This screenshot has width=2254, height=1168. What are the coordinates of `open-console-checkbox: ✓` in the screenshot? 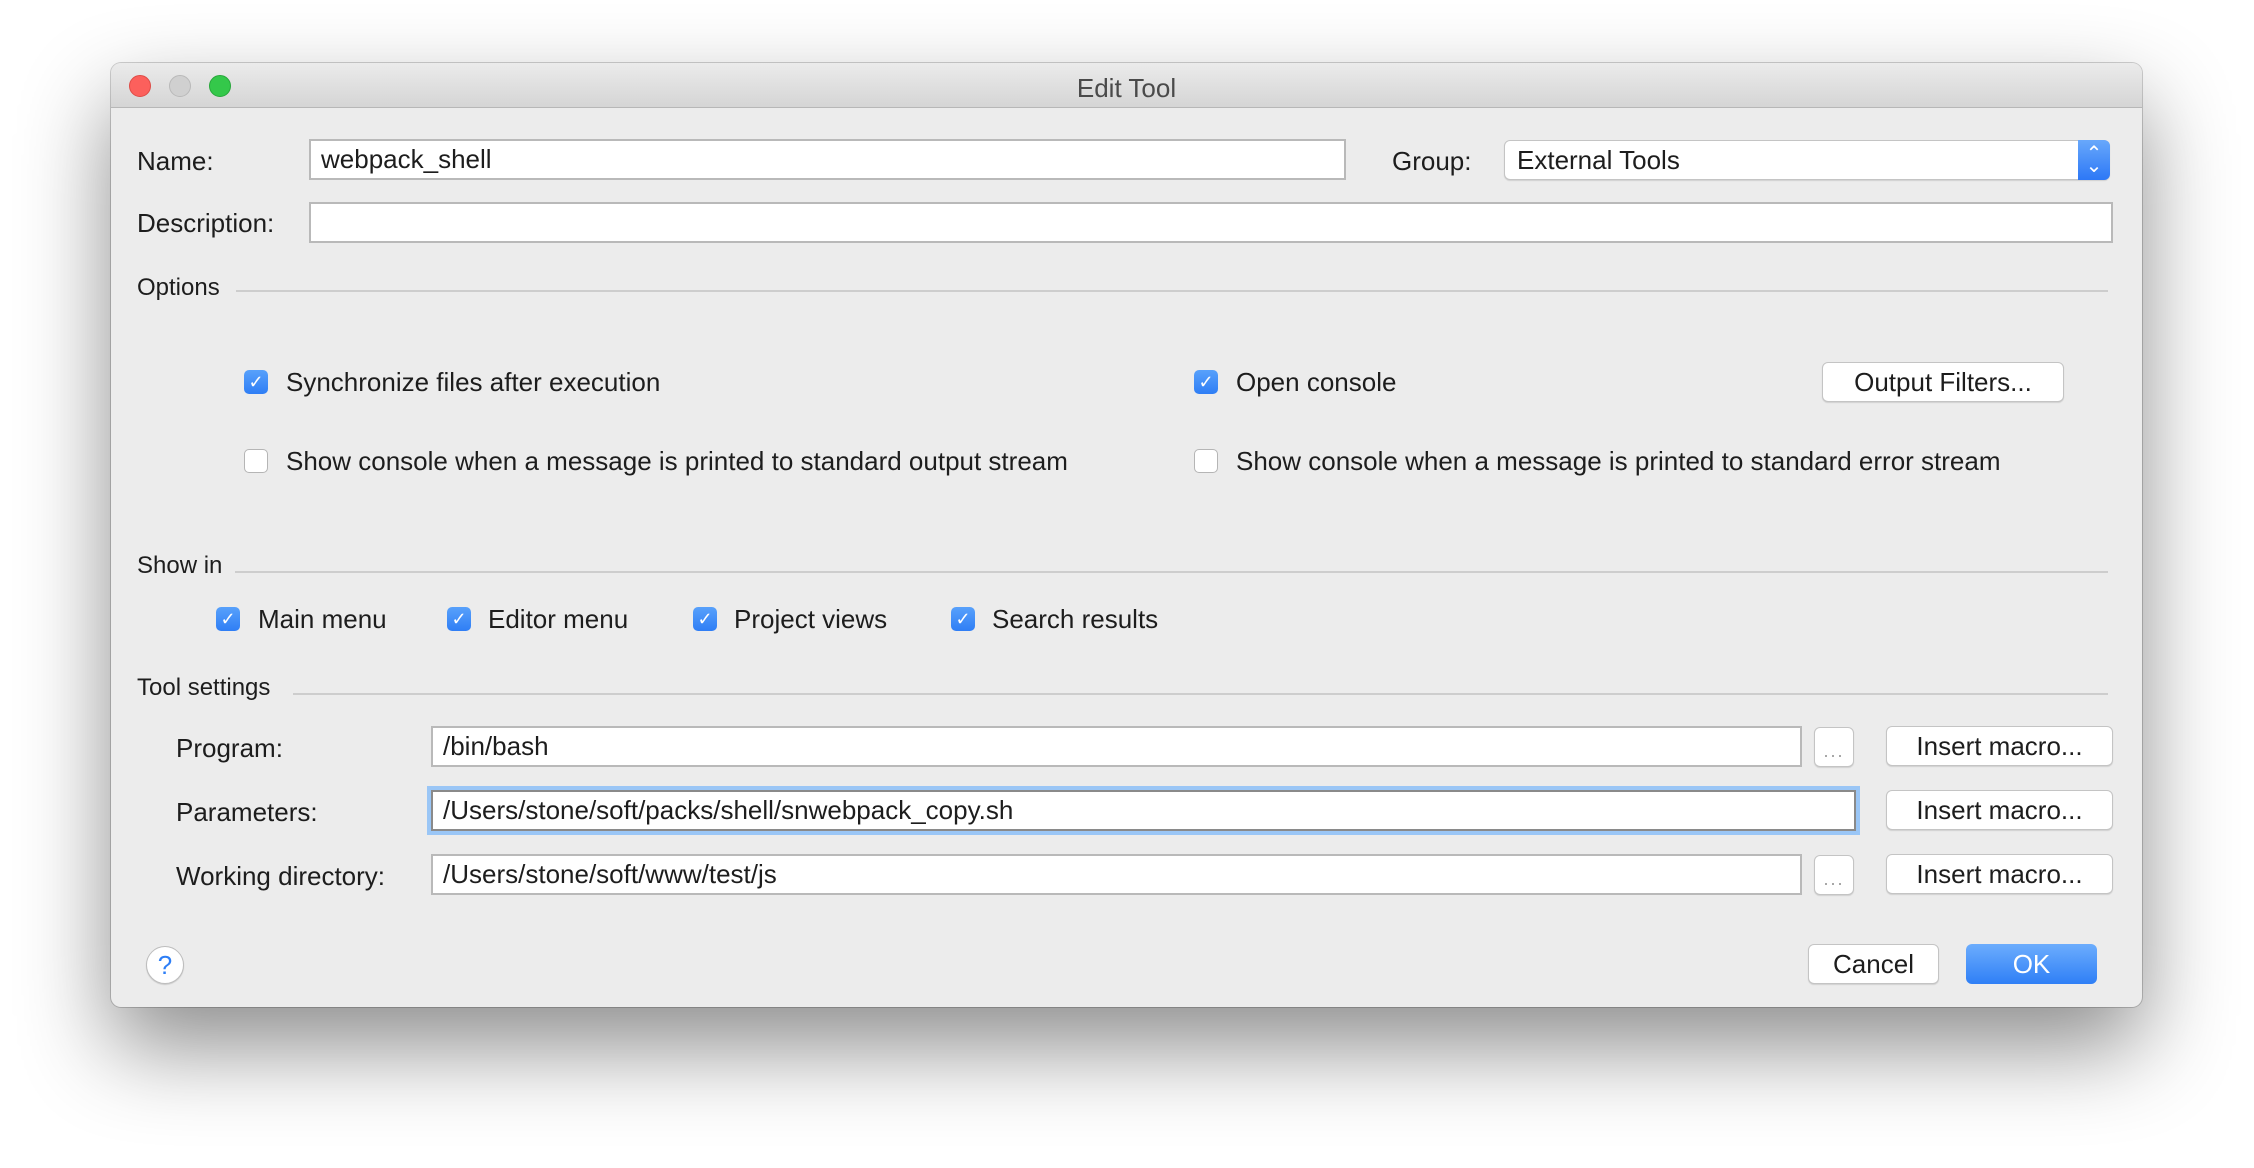 It's located at (1206, 382).